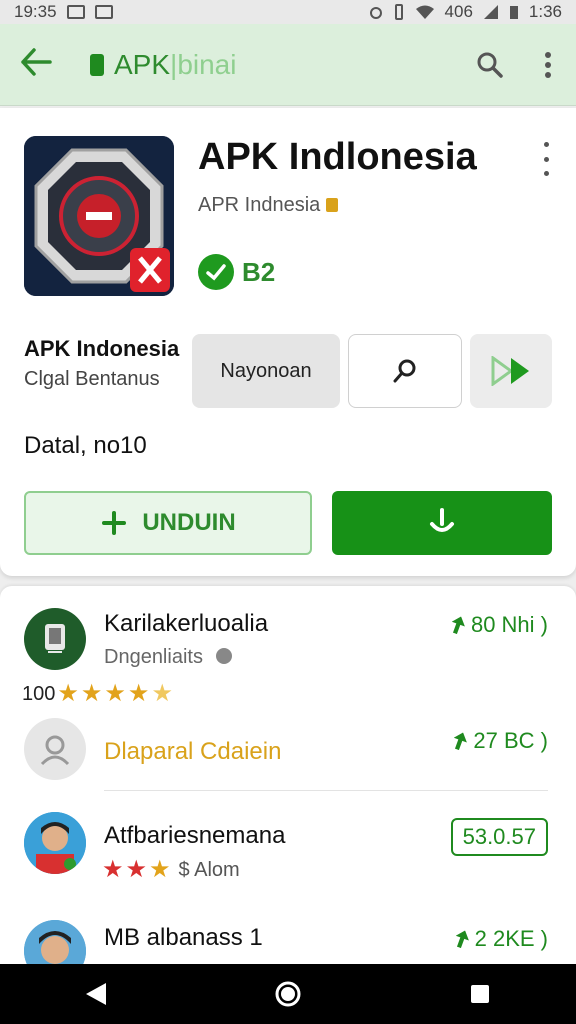 This screenshot has width=576, height=1024. I want to click on triangle-back-icon, so click(96, 994).